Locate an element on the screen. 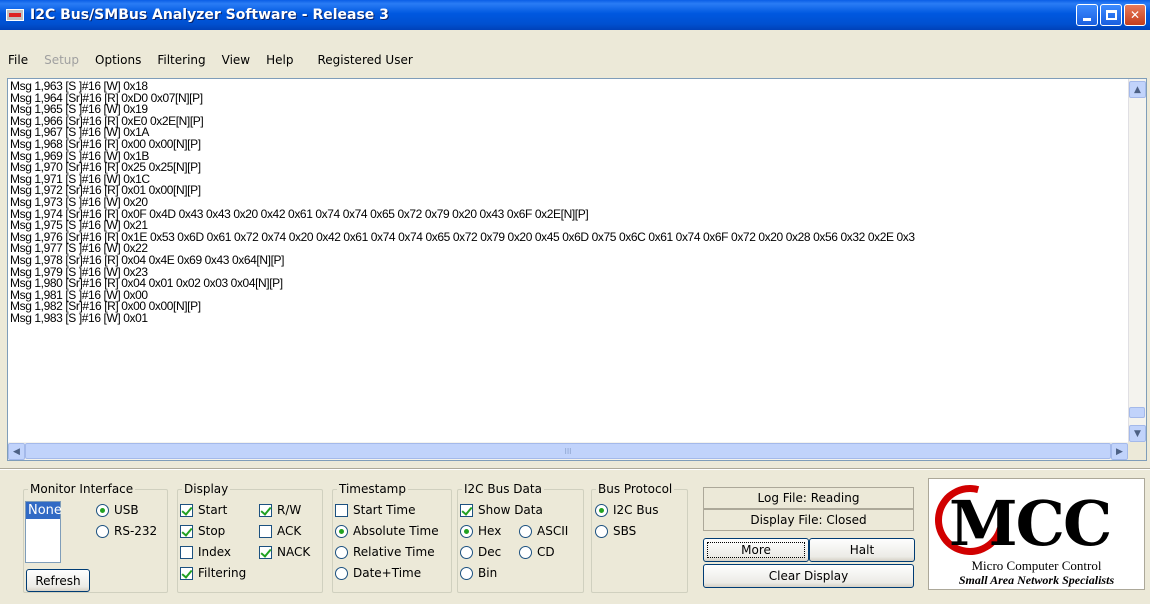 This screenshot has height=604, width=1150. sbs-radio: SBS is located at coordinates (615, 531).